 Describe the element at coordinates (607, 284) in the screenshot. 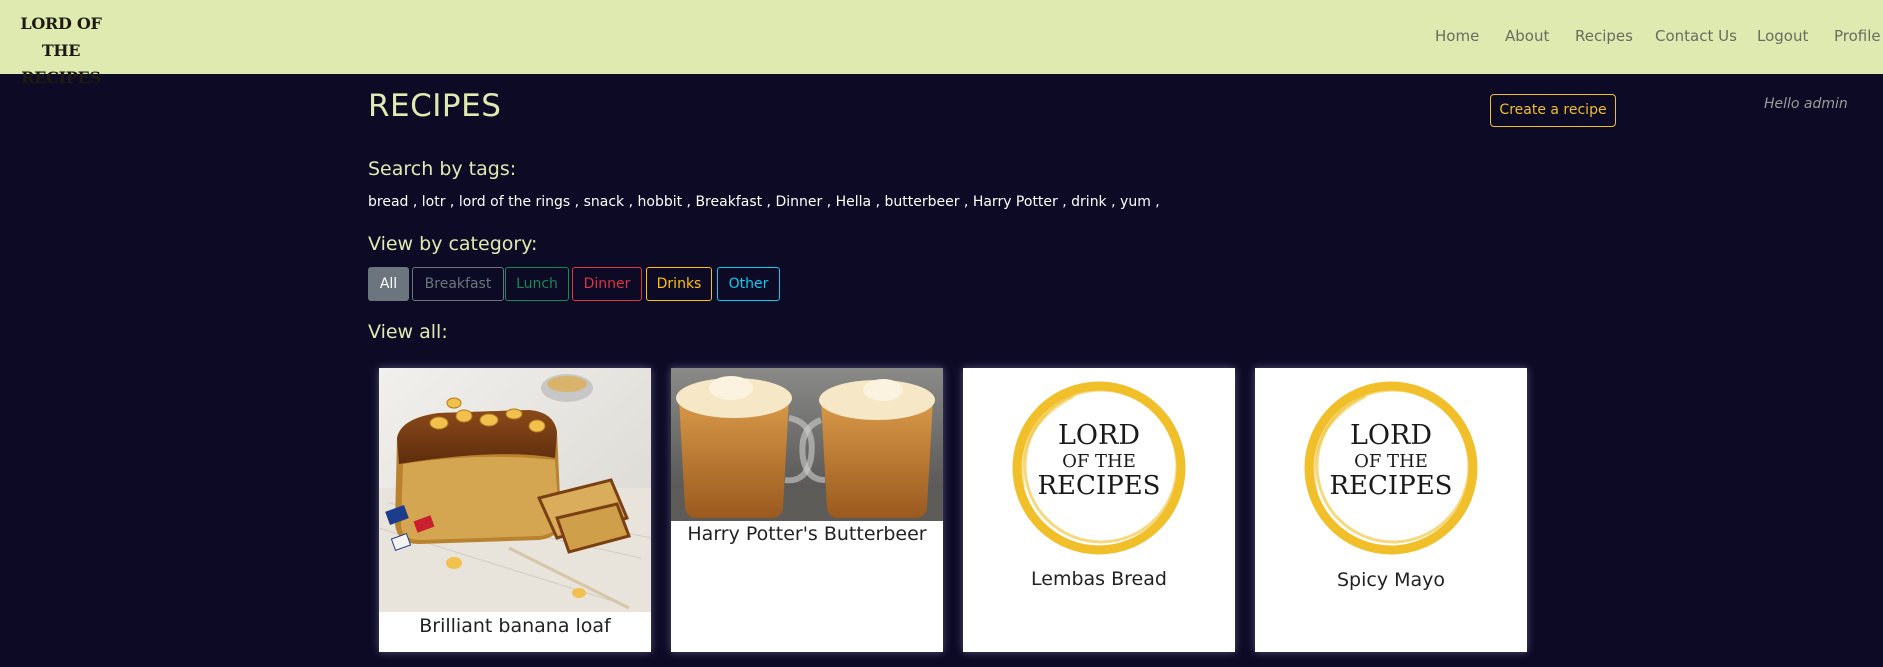

I see `category-dinner-button: Dinner` at that location.